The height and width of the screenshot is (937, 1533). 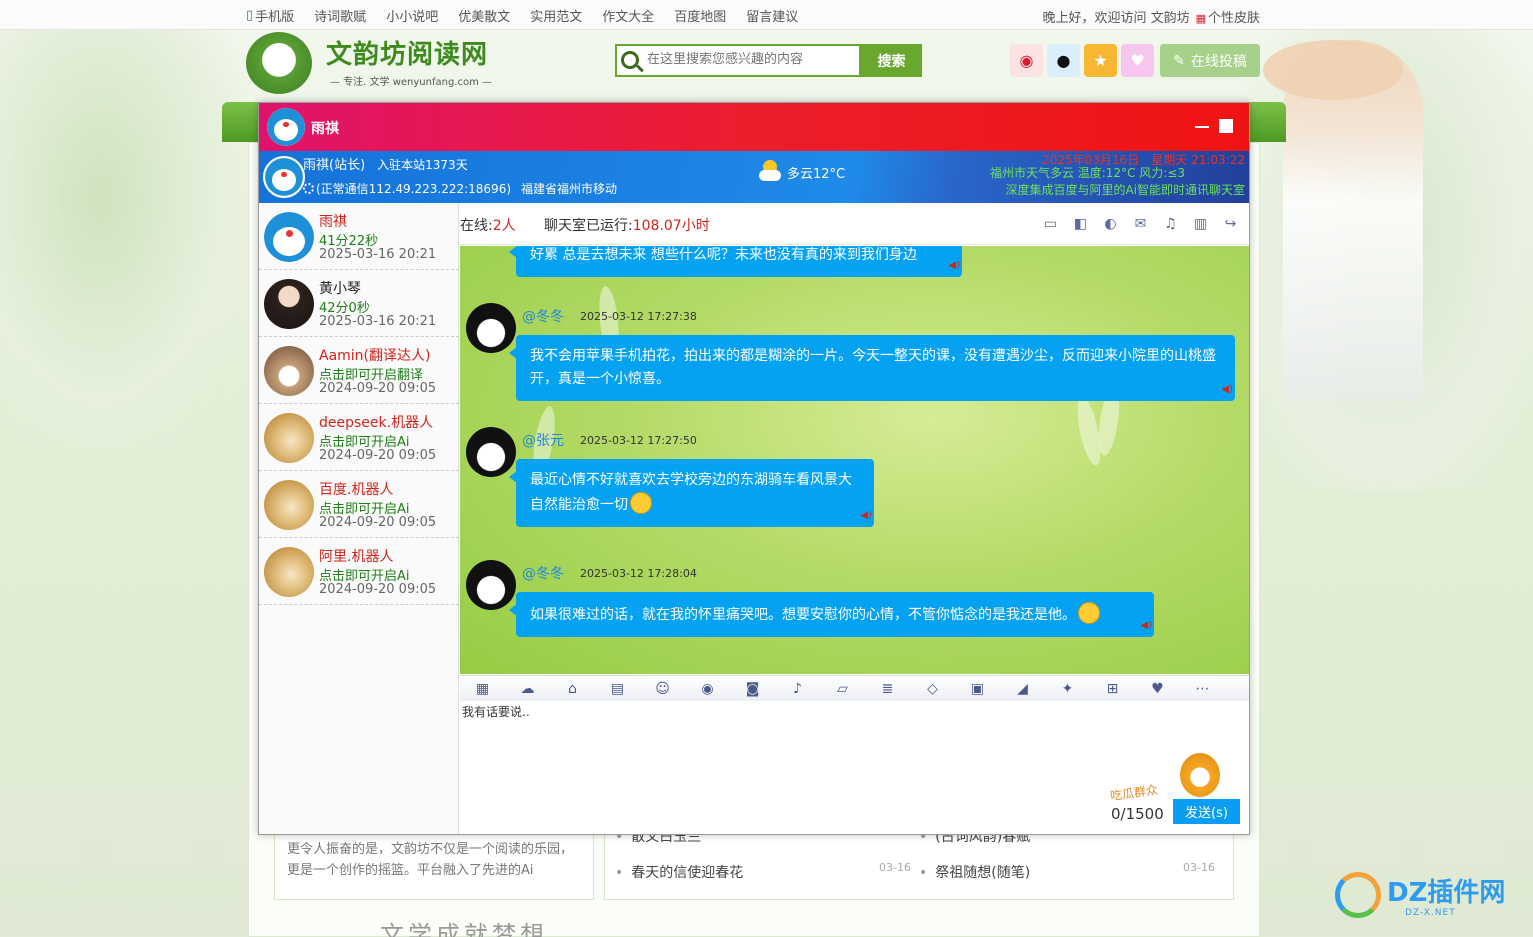 I want to click on music-icon: ♪, so click(x=797, y=689).